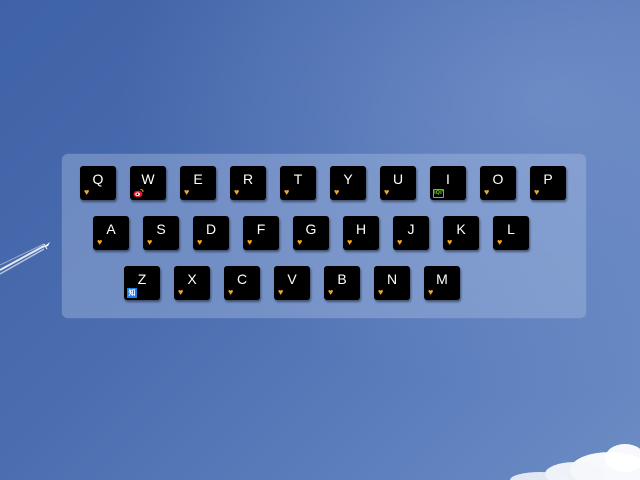  I want to click on key-letter: D, so click(211, 229).